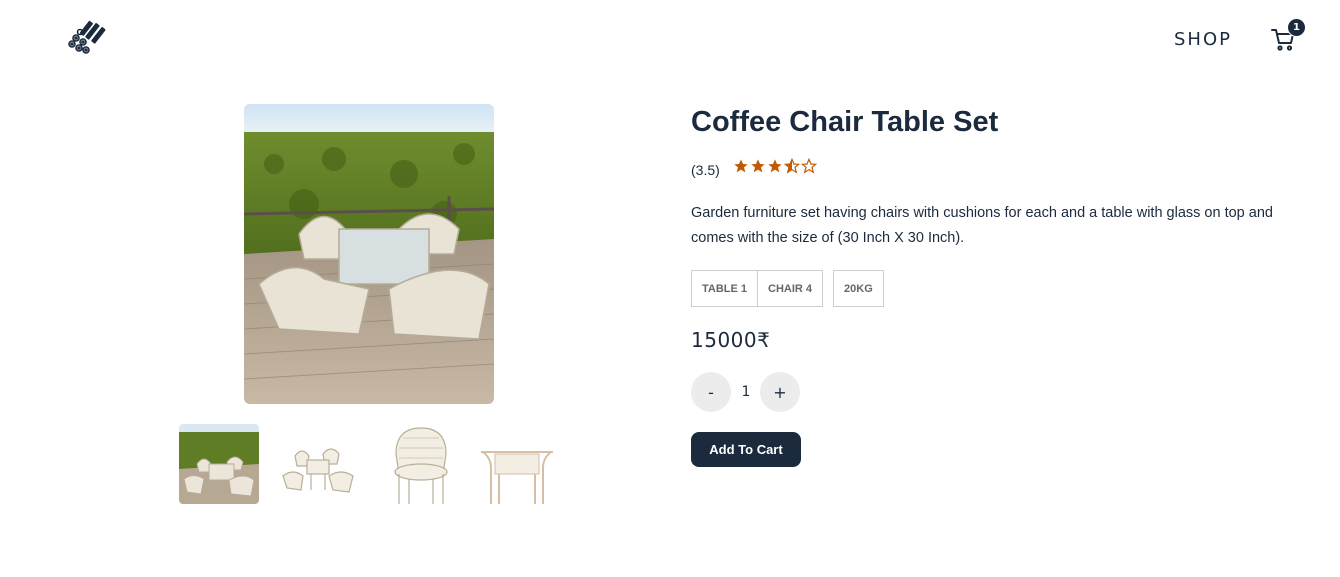 The height and width of the screenshot is (577, 1340). I want to click on cart-count-badge: 1, so click(1296, 27).